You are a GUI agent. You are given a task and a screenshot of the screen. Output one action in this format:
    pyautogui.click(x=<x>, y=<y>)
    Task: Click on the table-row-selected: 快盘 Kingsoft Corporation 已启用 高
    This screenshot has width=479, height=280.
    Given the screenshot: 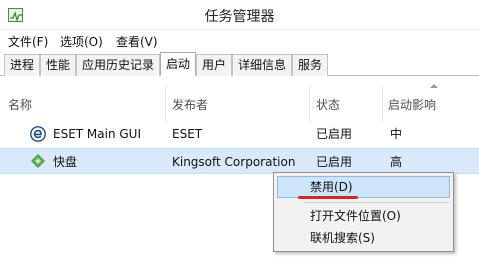 What is the action you would take?
    pyautogui.click(x=239, y=161)
    